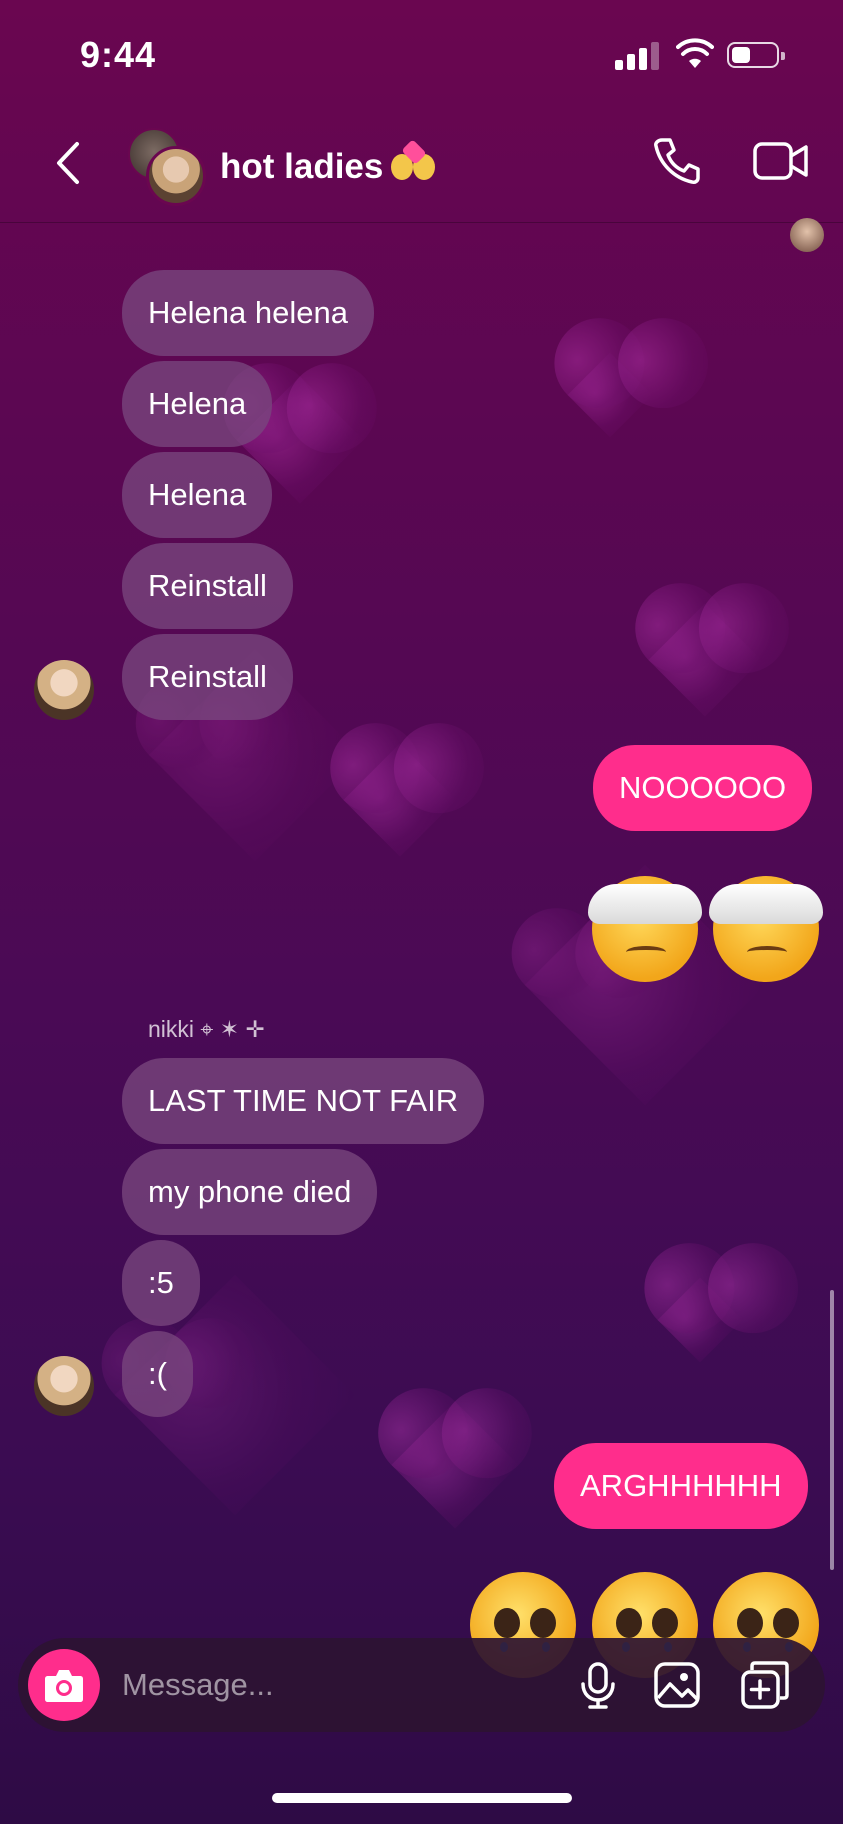 Image resolution: width=843 pixels, height=1824 pixels. What do you see at coordinates (677, 1685) in the screenshot?
I see `gallery-icon` at bounding box center [677, 1685].